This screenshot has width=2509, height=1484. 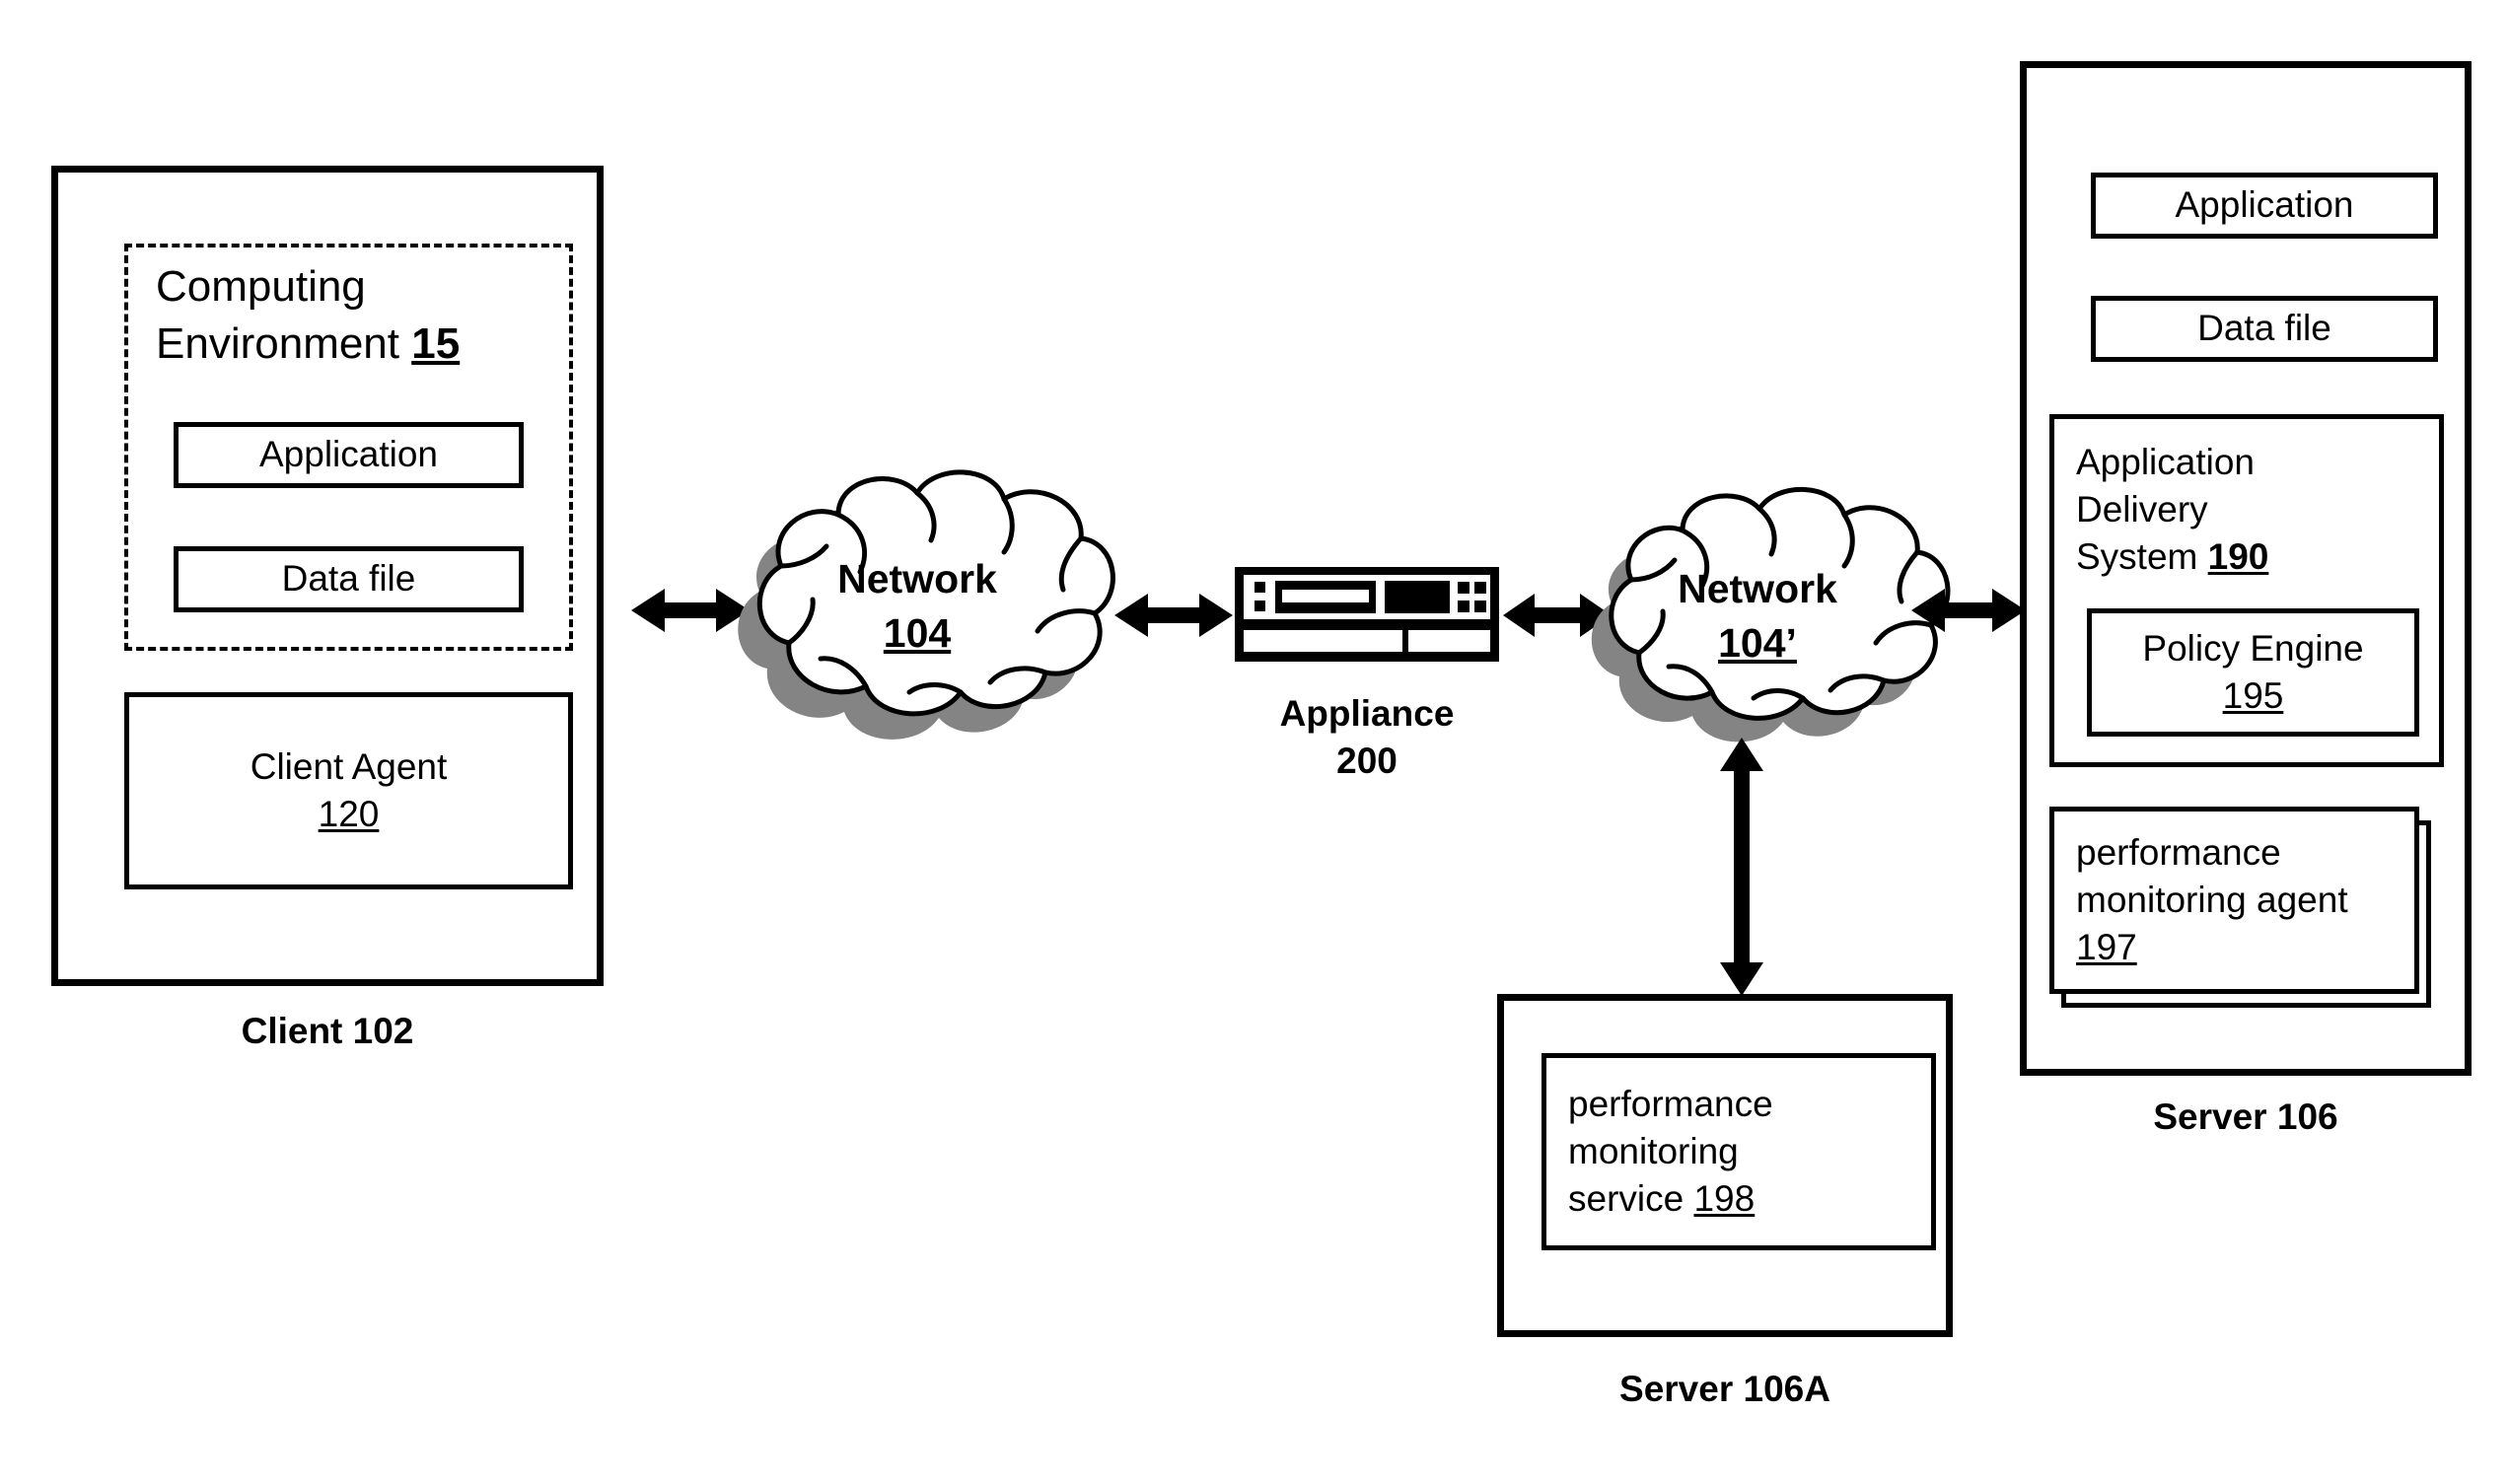 I want to click on performance-monitoring-service-text: performance monitoring service 198, so click(x=1671, y=1152).